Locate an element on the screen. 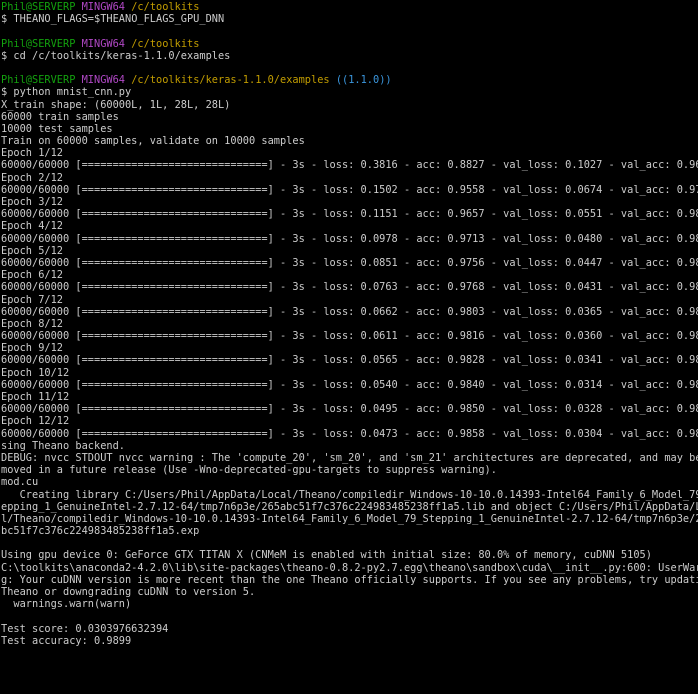 The width and height of the screenshot is (698, 694). output-line: warnings.warn(warn) is located at coordinates (66, 604).